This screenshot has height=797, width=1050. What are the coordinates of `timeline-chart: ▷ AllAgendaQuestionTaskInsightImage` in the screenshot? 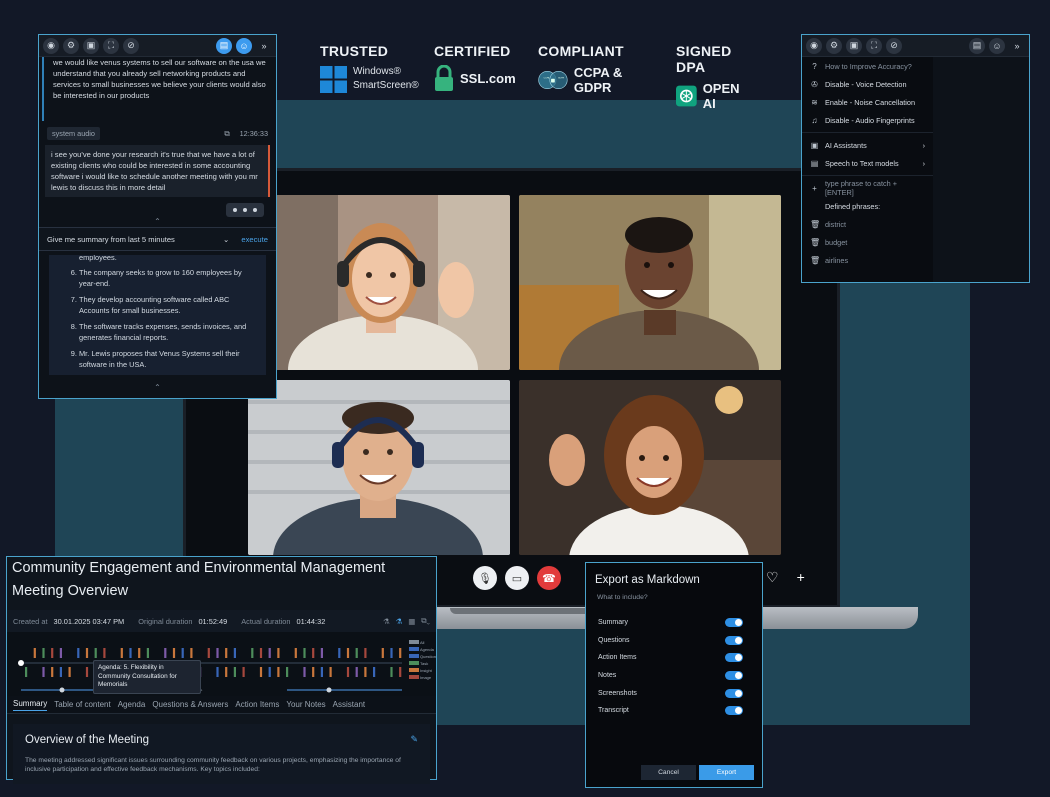 It's located at (221, 664).